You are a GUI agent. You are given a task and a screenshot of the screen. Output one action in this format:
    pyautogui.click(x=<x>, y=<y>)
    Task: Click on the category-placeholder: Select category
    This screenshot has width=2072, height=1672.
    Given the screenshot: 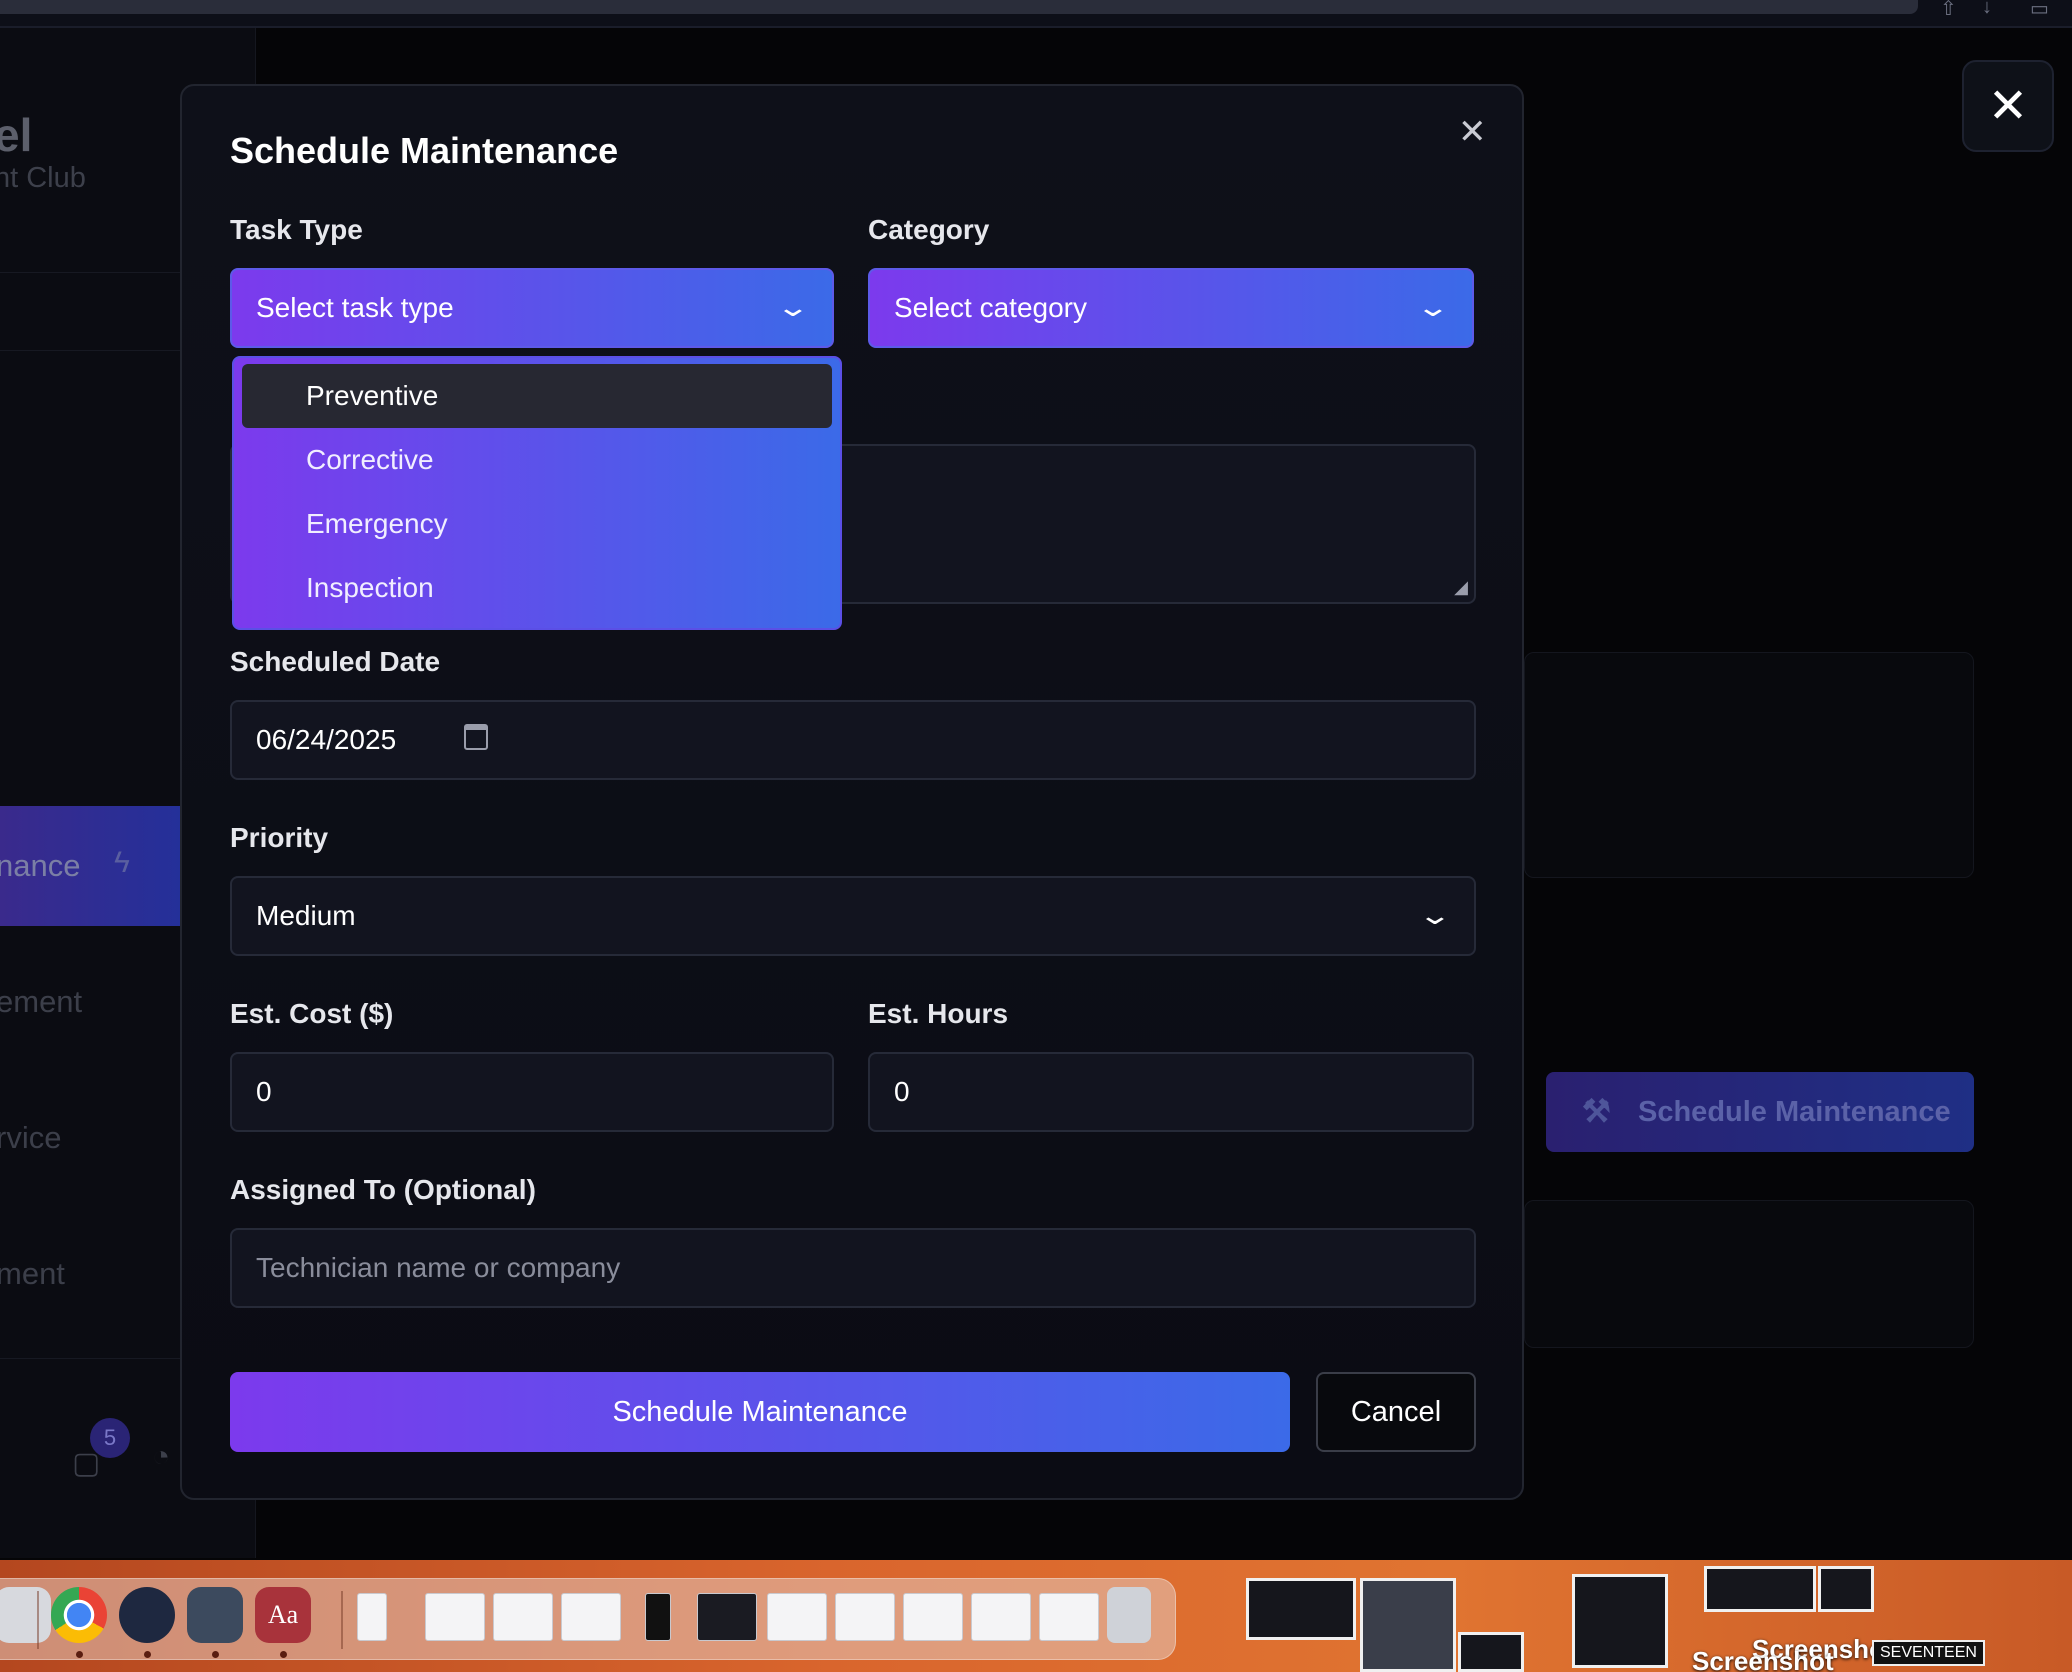 What is the action you would take?
    pyautogui.click(x=990, y=307)
    